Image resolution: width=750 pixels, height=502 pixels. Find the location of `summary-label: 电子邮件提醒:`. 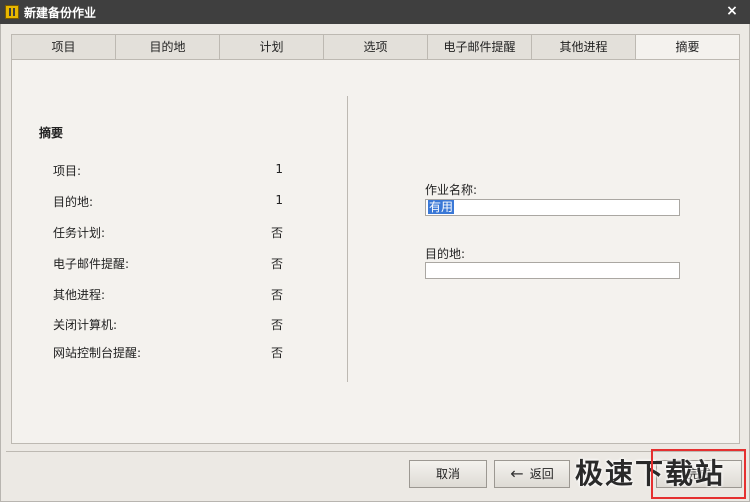

summary-label: 电子邮件提醒: is located at coordinates (91, 264).